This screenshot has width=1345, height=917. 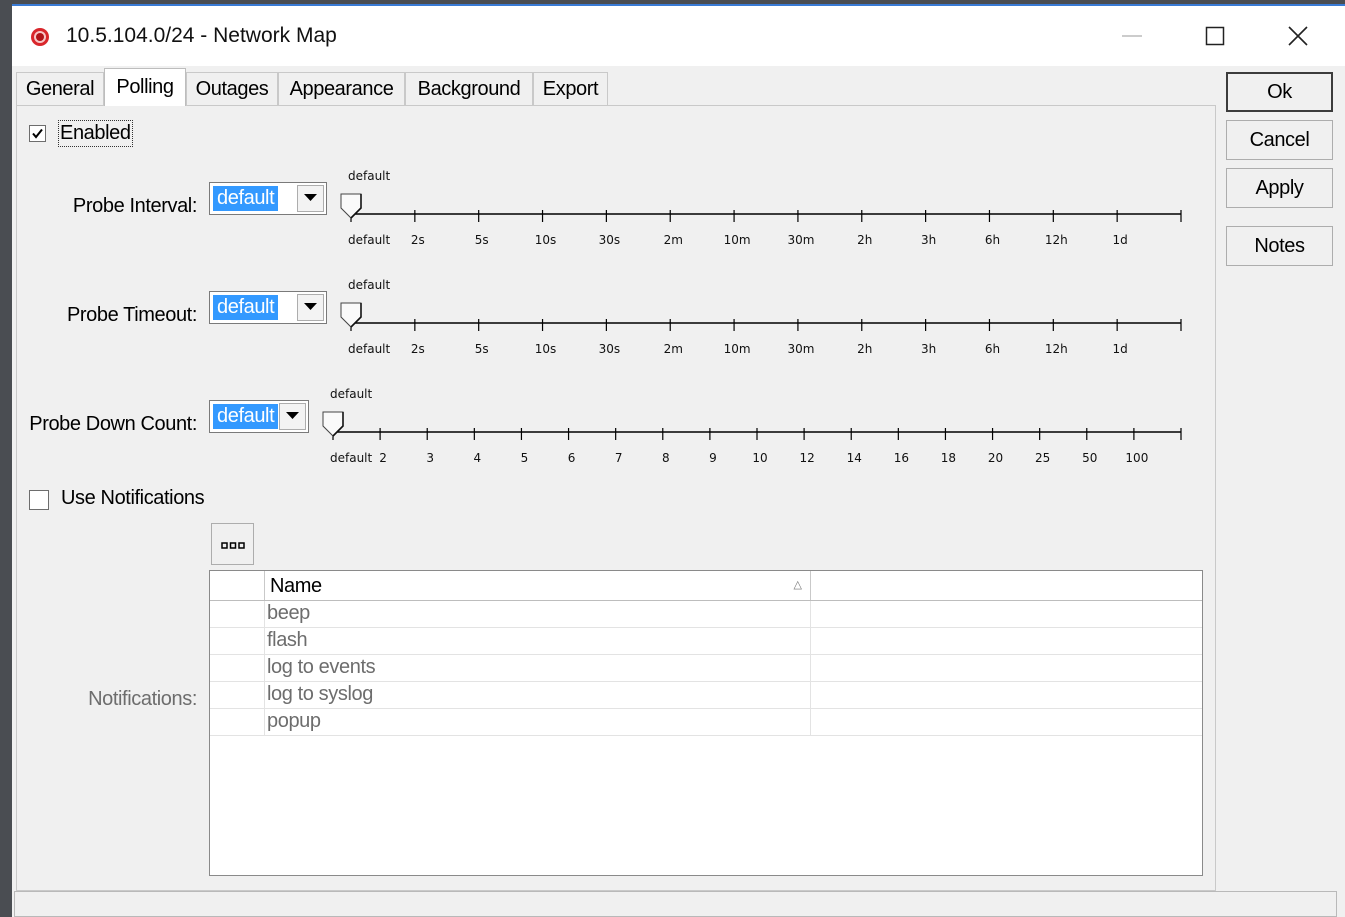 What do you see at coordinates (39, 500) in the screenshot?
I see `use-notifications-checkbox` at bounding box center [39, 500].